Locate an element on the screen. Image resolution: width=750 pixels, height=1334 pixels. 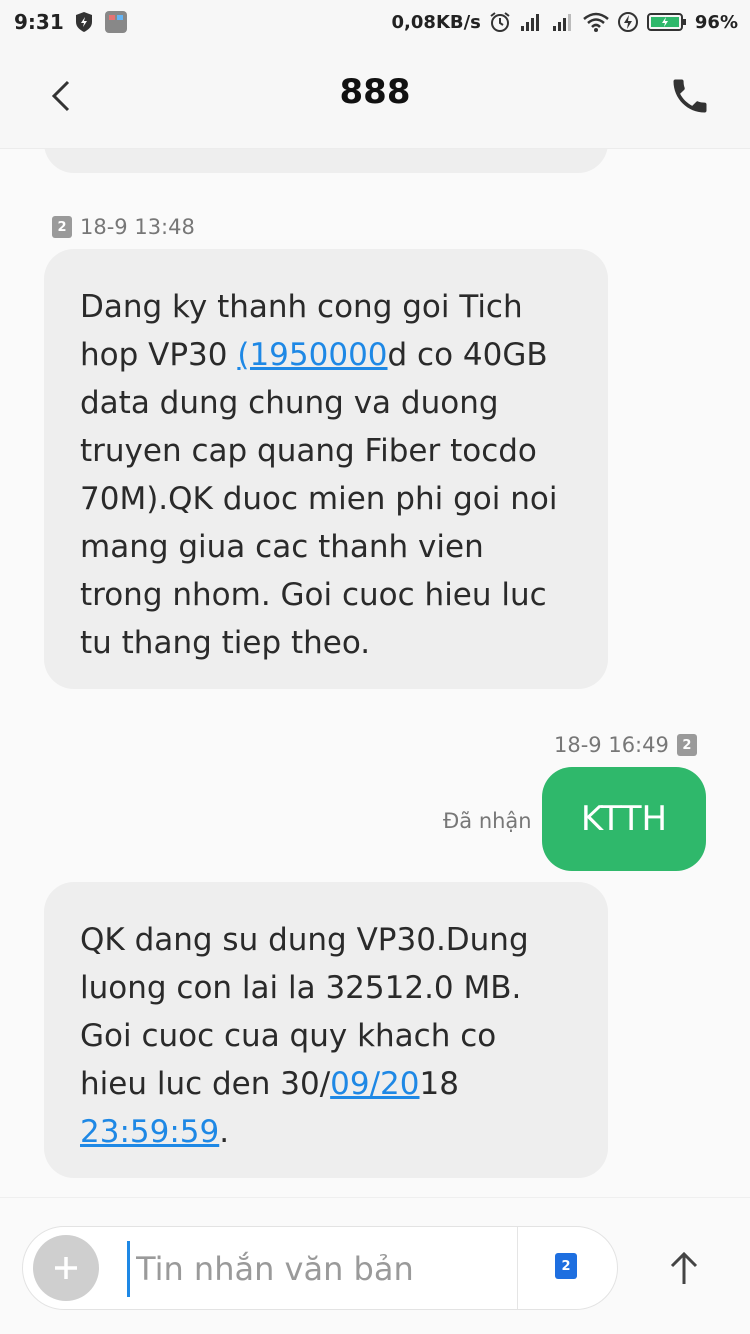
battery-percent: 96% is located at coordinates (716, 22).